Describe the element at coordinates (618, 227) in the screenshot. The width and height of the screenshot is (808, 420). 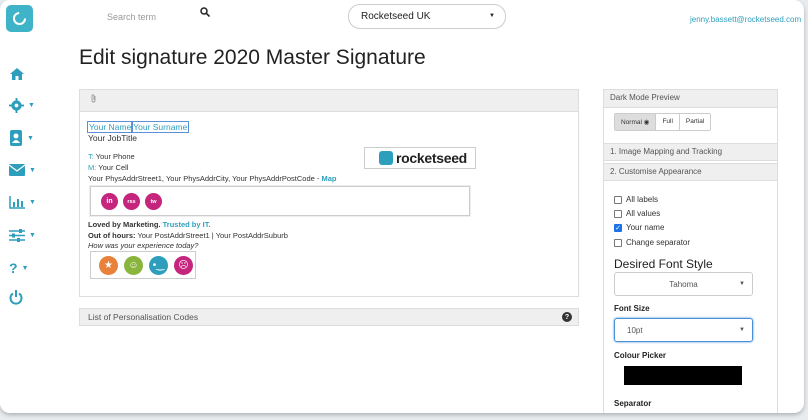
I see `checkmark-icon: ✓` at that location.